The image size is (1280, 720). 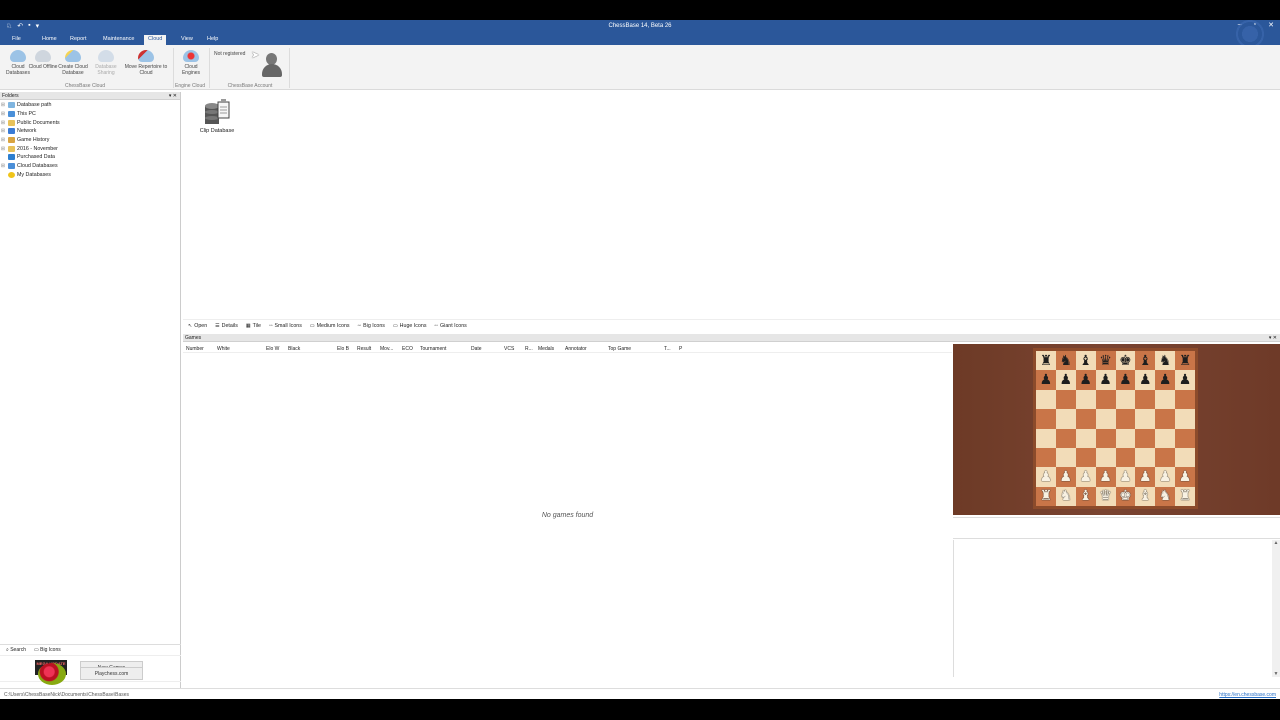 I want to click on tab-report: Report, so click(x=78, y=40).